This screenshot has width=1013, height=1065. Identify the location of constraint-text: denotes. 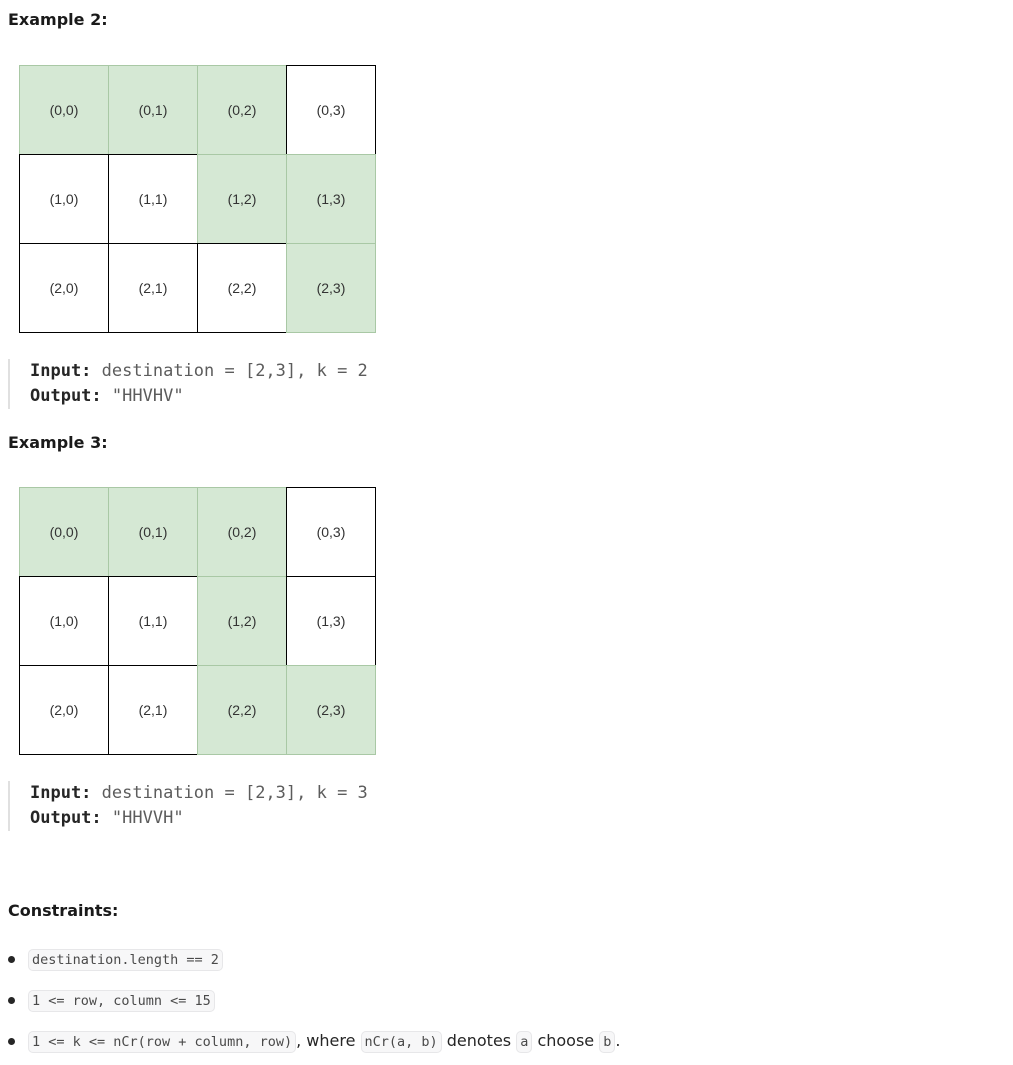
(479, 1040).